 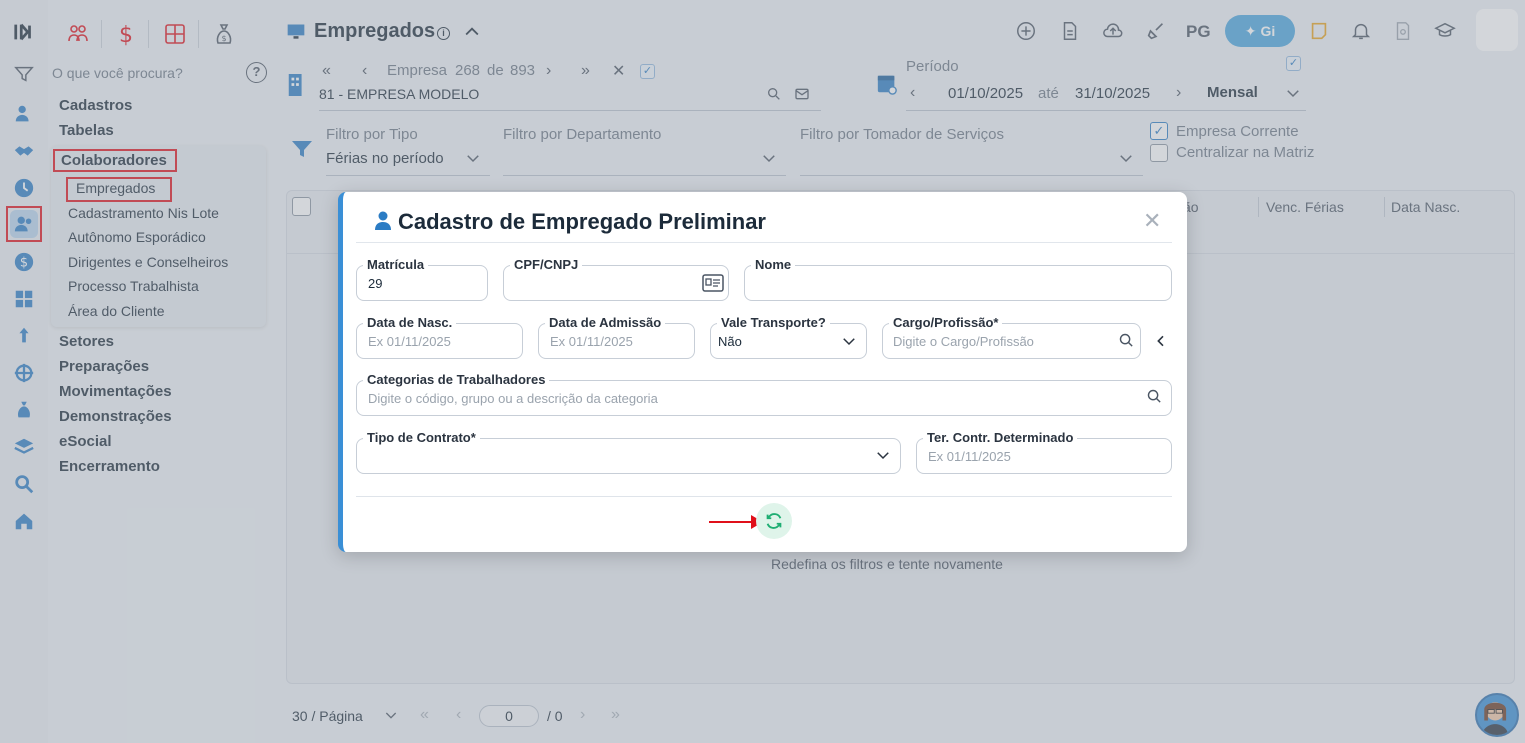 What do you see at coordinates (456, 380) in the screenshot?
I see `categorias-label: Categorias de Trabalhadores` at bounding box center [456, 380].